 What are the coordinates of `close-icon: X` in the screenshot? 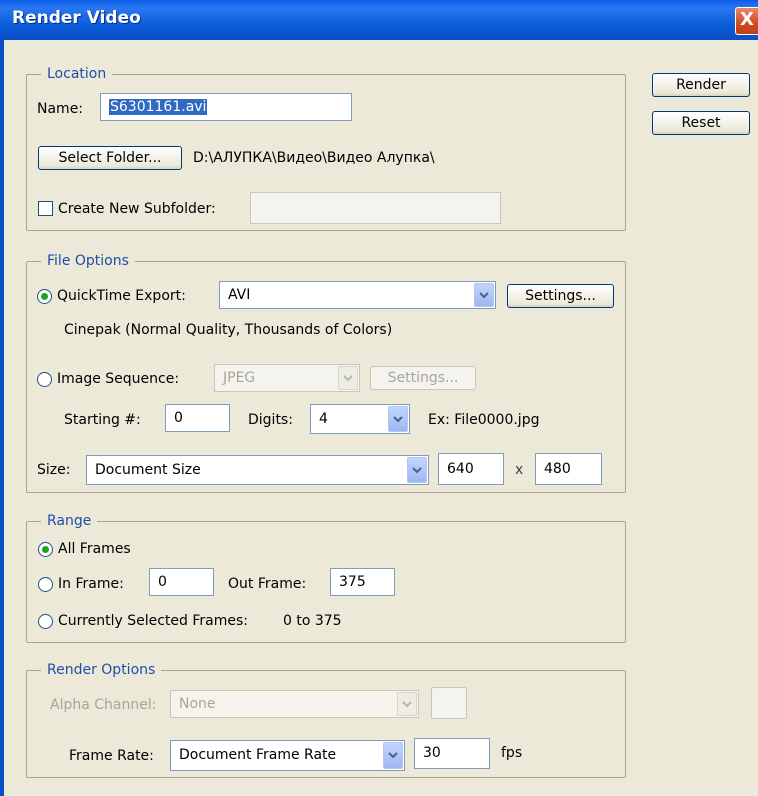 It's located at (746, 21).